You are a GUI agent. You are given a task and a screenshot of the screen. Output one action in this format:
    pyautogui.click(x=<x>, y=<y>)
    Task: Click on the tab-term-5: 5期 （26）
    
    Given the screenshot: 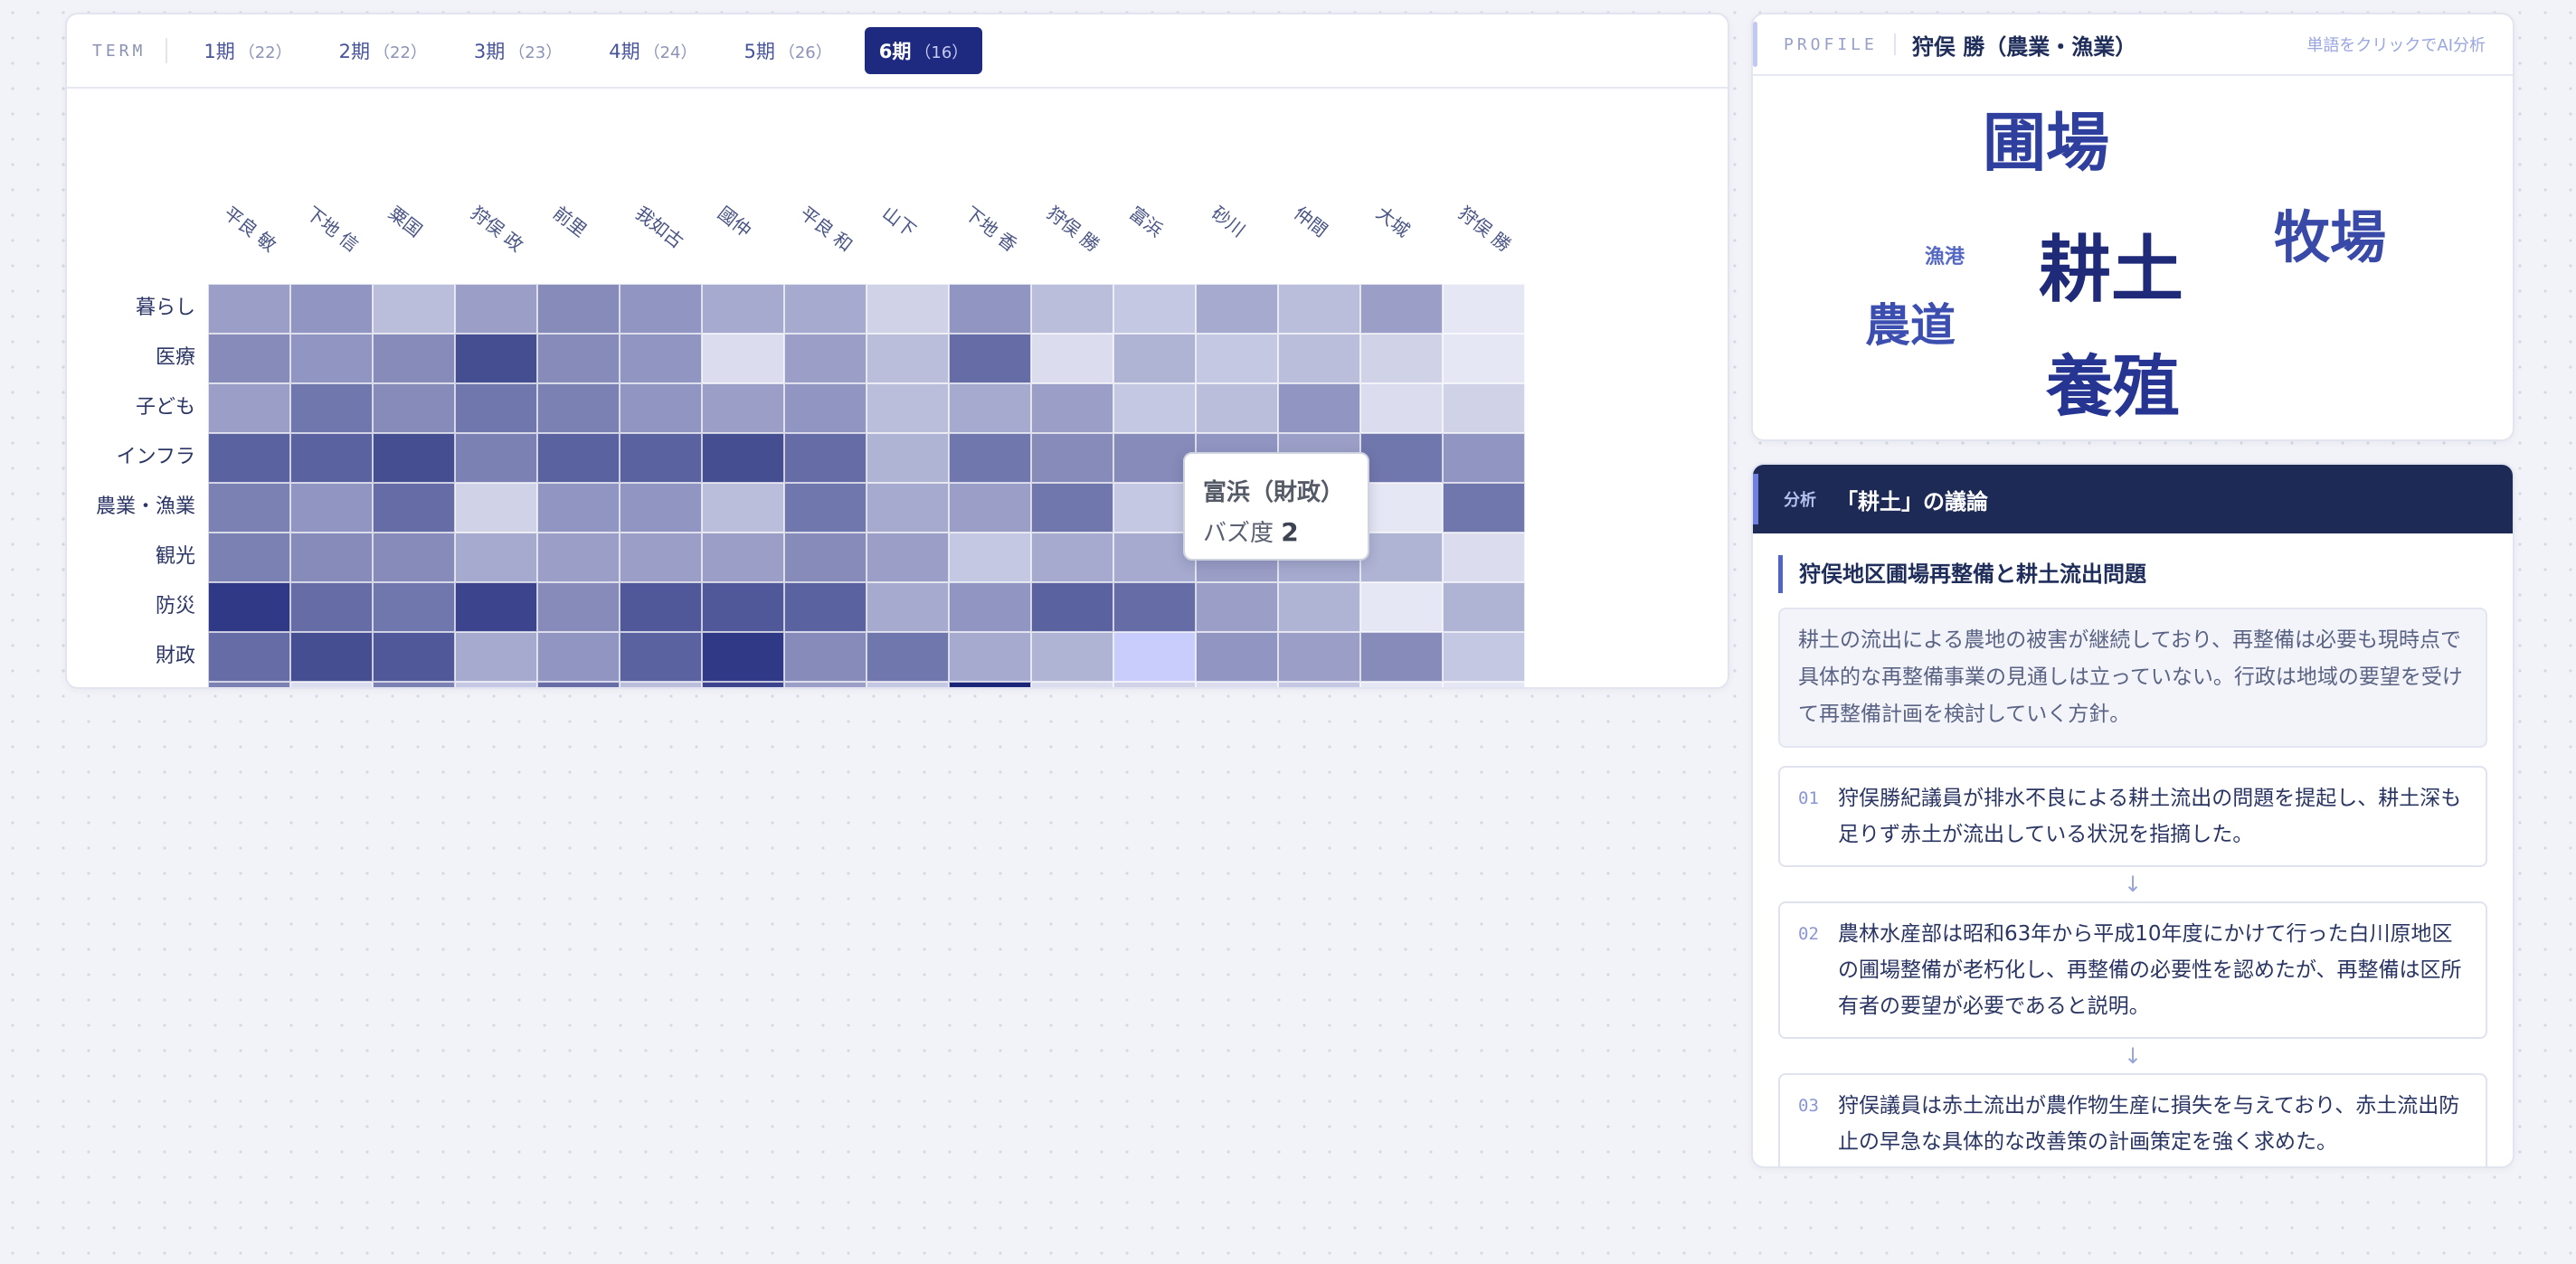 What is the action you would take?
    pyautogui.click(x=787, y=50)
    